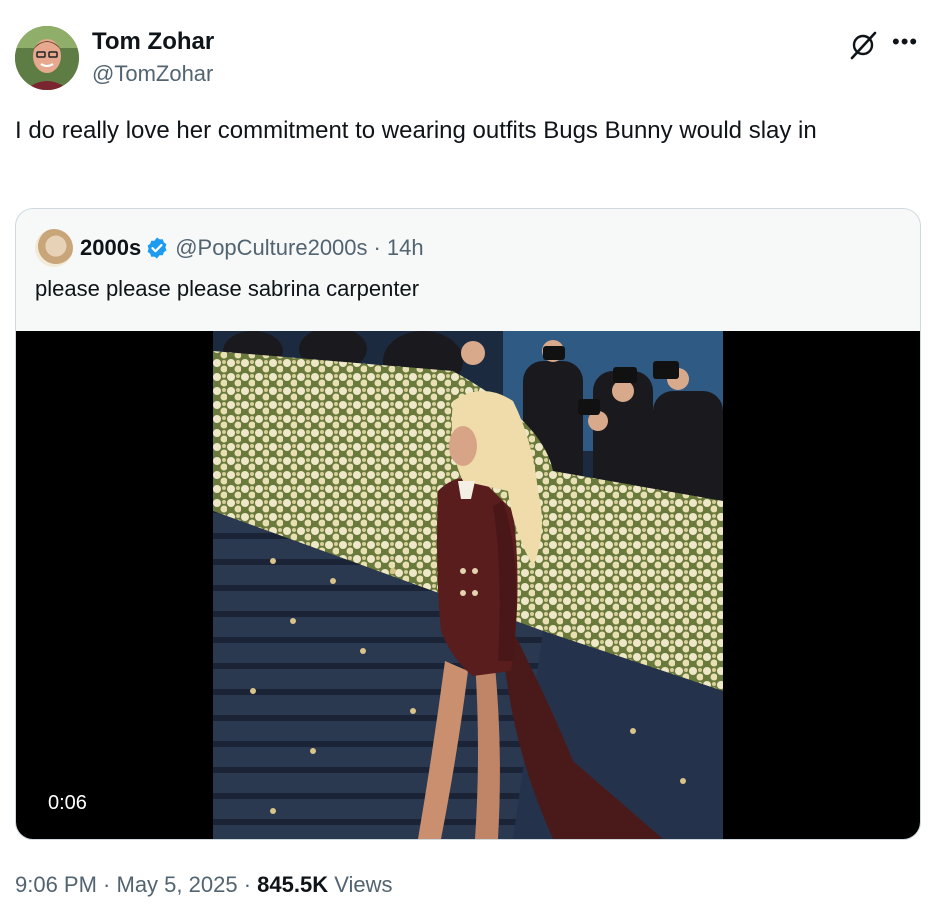 The height and width of the screenshot is (916, 940). Describe the element at coordinates (54, 248) in the screenshot. I see `quoted-author-avatar` at that location.